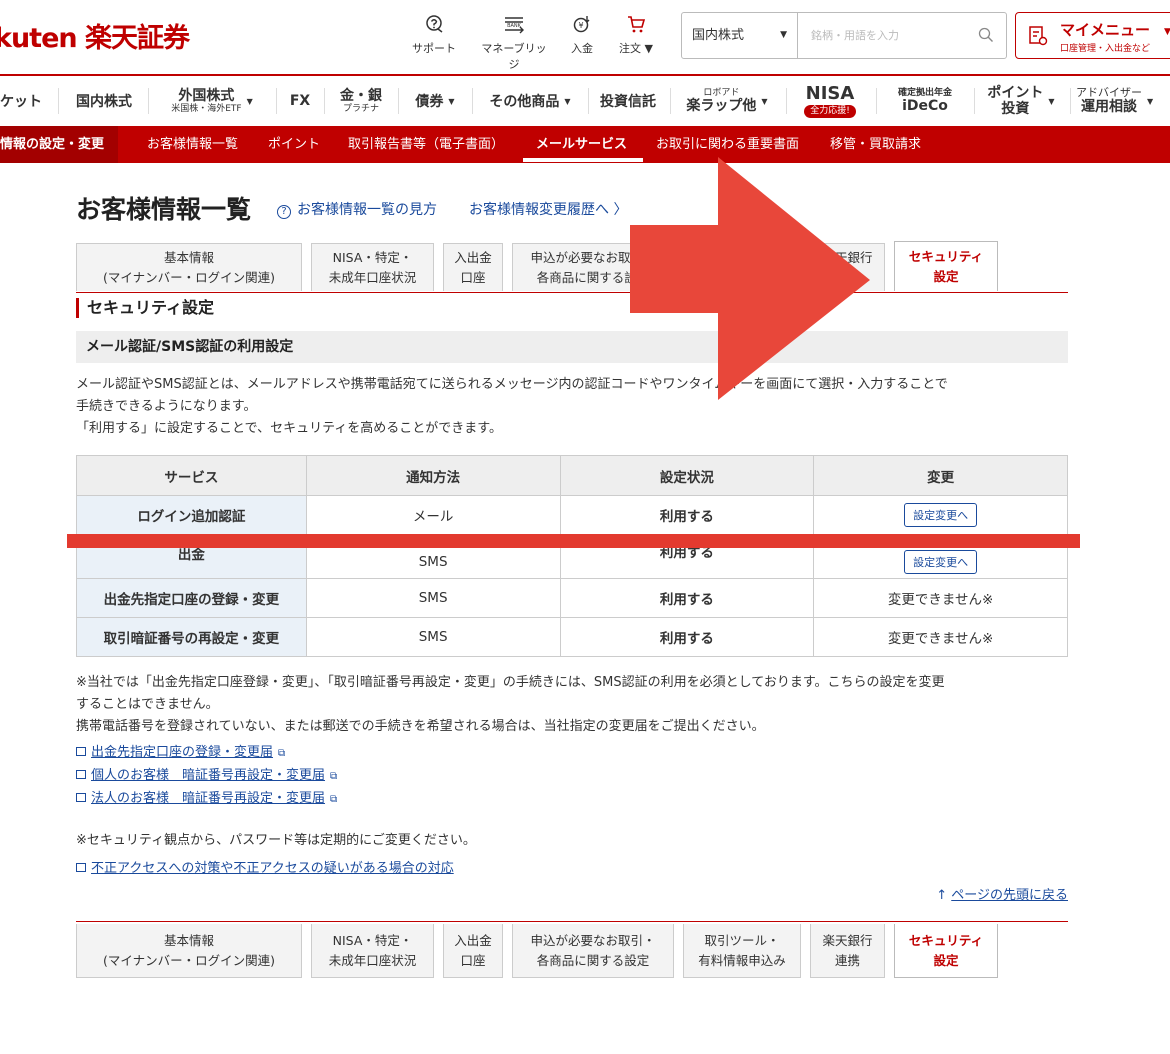 Image resolution: width=1170 pixels, height=1054 pixels. What do you see at coordinates (875, 144) in the screenshot?
I see `subnav-item-transfer: 移管・買取請求` at bounding box center [875, 144].